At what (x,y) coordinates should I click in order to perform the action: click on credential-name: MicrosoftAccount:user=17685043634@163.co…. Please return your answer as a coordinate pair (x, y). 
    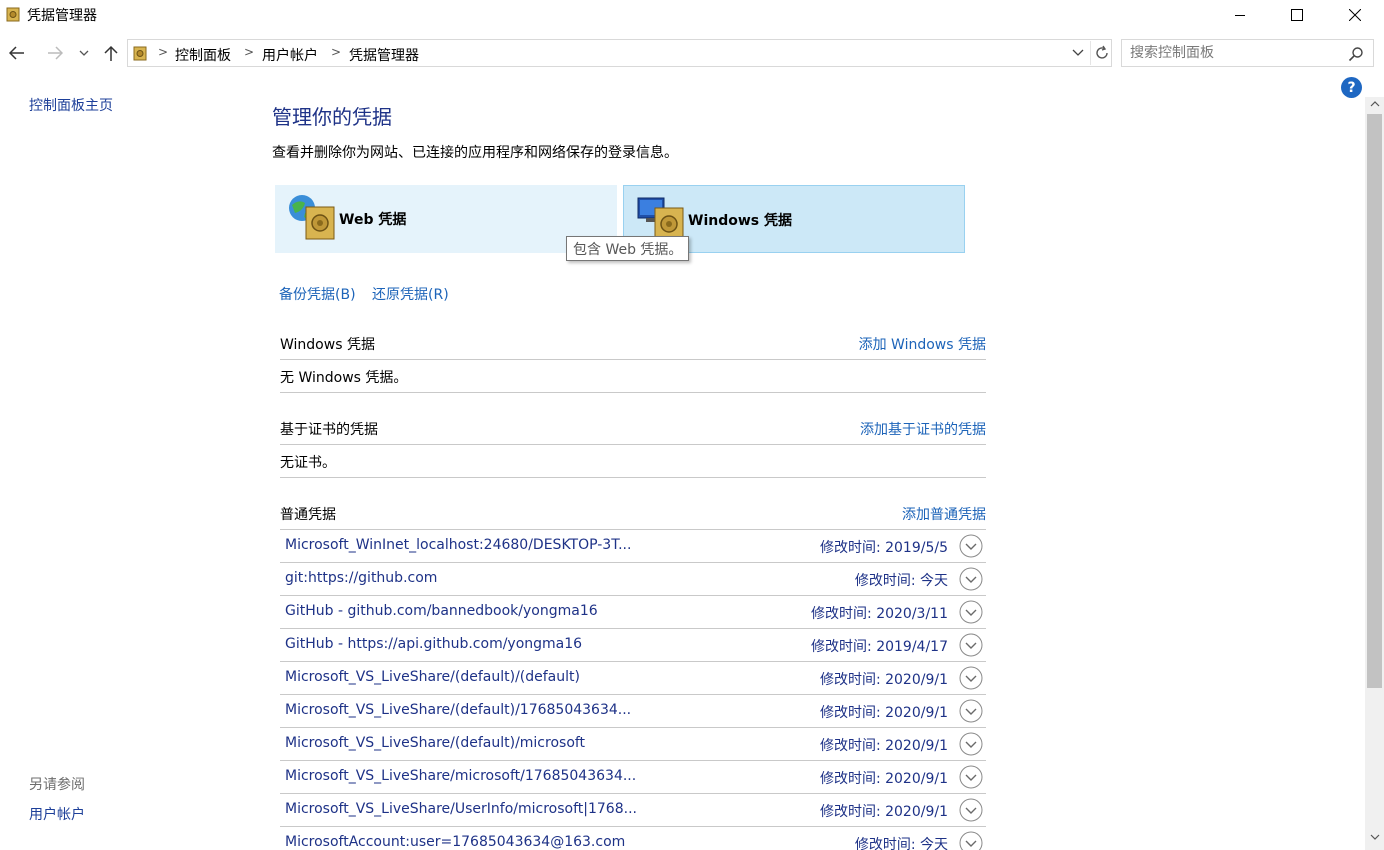
    Looking at the image, I should click on (455, 842).